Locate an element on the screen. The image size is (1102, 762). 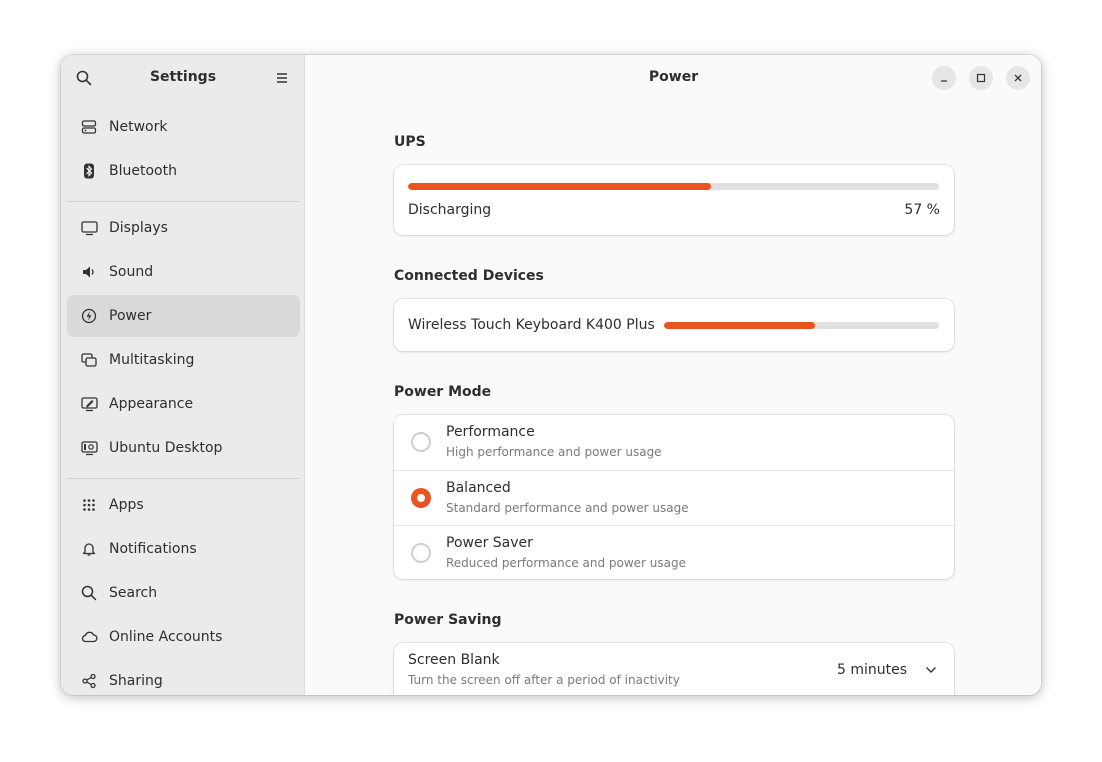
connected-device-card: Wireless Touch Keyboard K400 Plus is located at coordinates (674, 325).